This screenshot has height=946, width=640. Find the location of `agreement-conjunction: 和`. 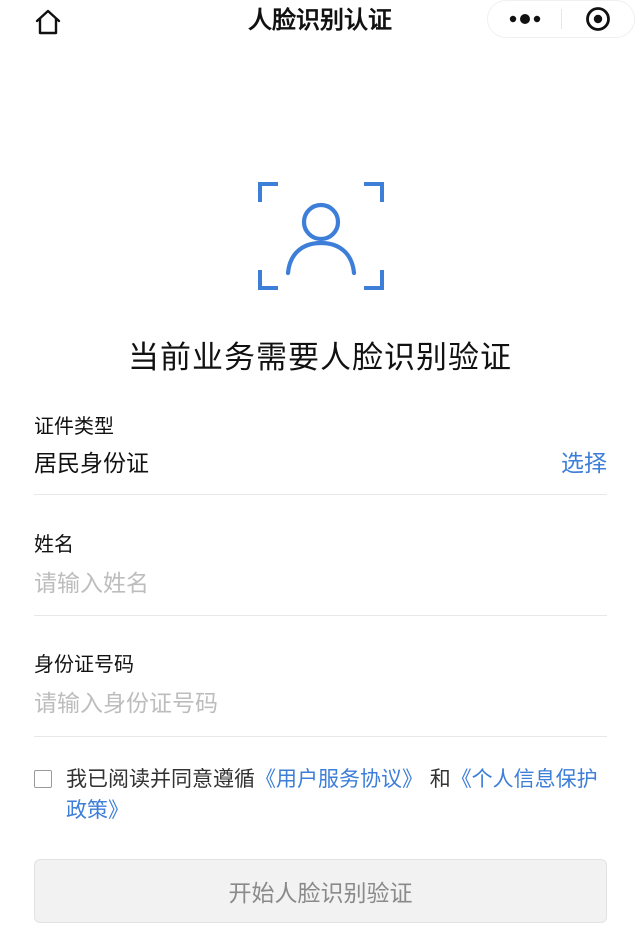

agreement-conjunction: 和 is located at coordinates (440, 779).